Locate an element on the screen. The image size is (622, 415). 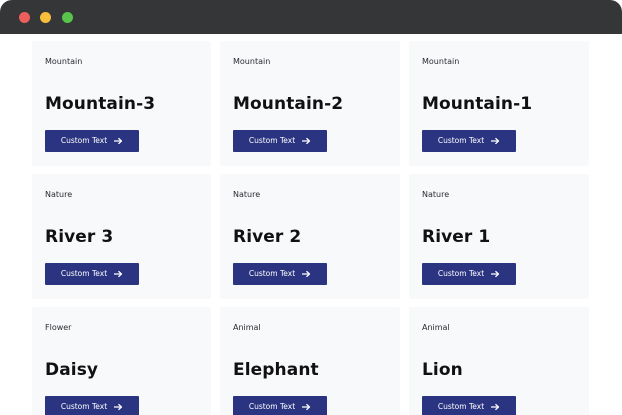
card-title: Mountain-2 is located at coordinates (288, 104).